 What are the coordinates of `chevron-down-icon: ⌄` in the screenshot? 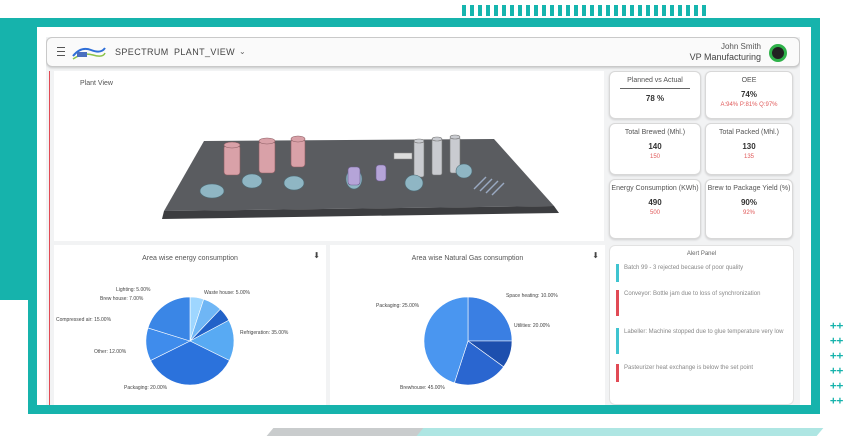 It's located at (242, 51).